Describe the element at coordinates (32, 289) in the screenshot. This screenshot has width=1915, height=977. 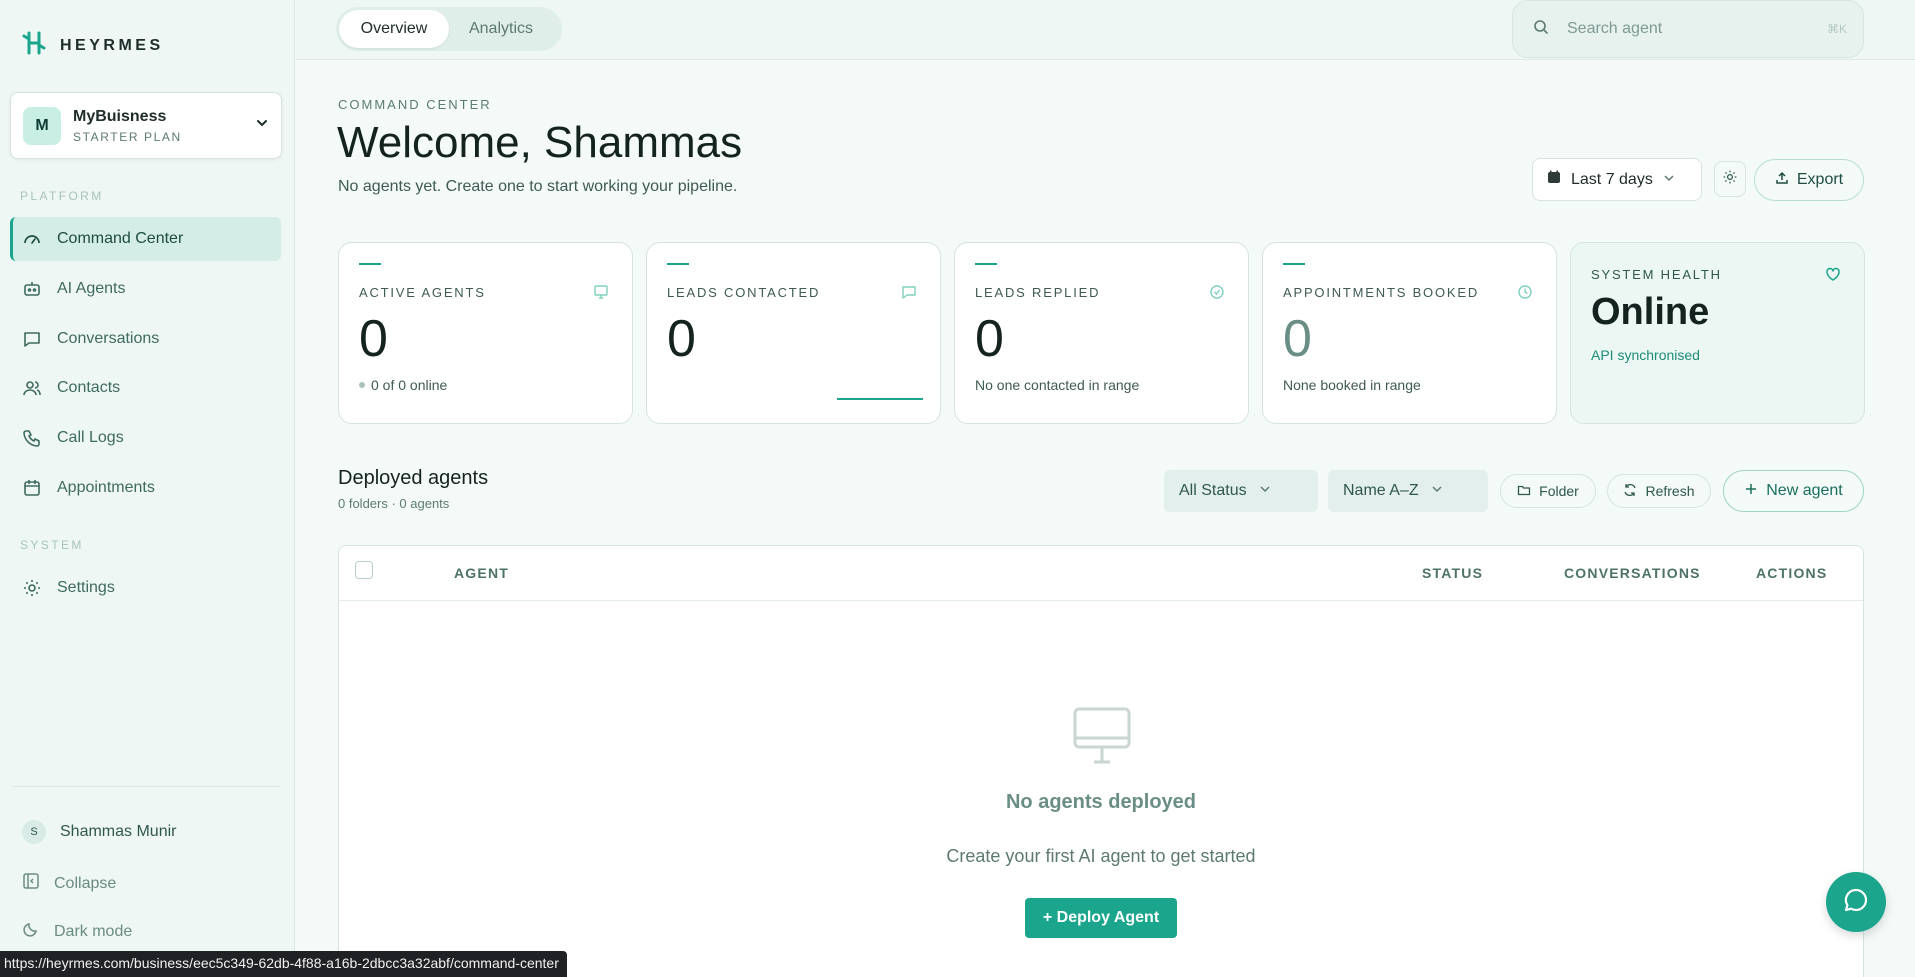
I see `robot-icon` at that location.